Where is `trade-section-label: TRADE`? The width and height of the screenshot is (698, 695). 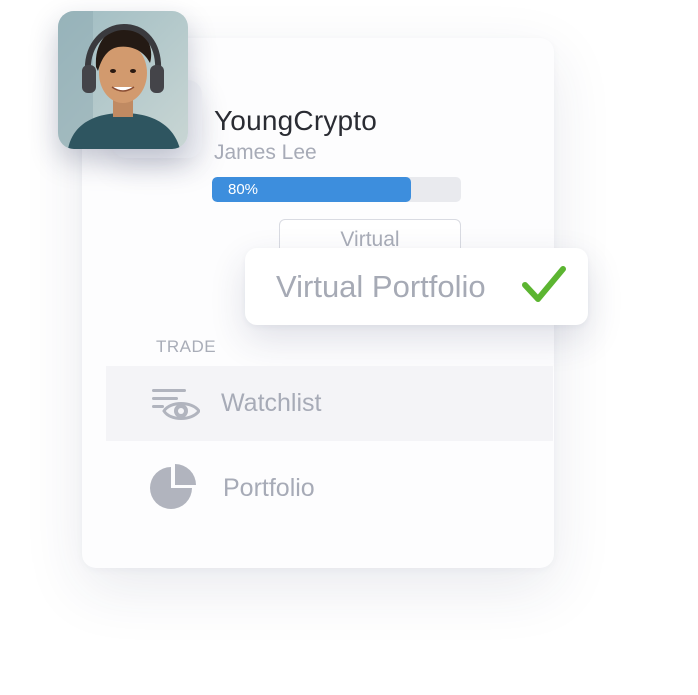 trade-section-label: TRADE is located at coordinates (186, 346).